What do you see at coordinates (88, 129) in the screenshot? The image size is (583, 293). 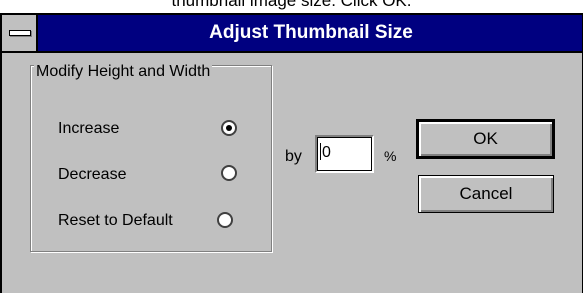 I see `option-increase-label: Increase` at bounding box center [88, 129].